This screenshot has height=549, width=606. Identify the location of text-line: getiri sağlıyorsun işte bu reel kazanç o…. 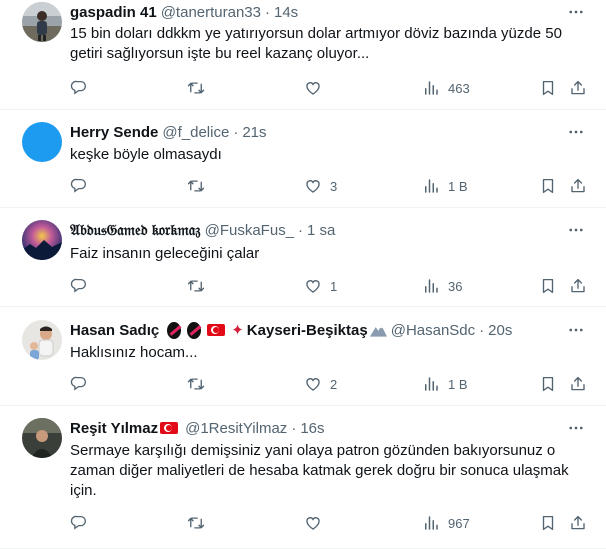
(220, 53).